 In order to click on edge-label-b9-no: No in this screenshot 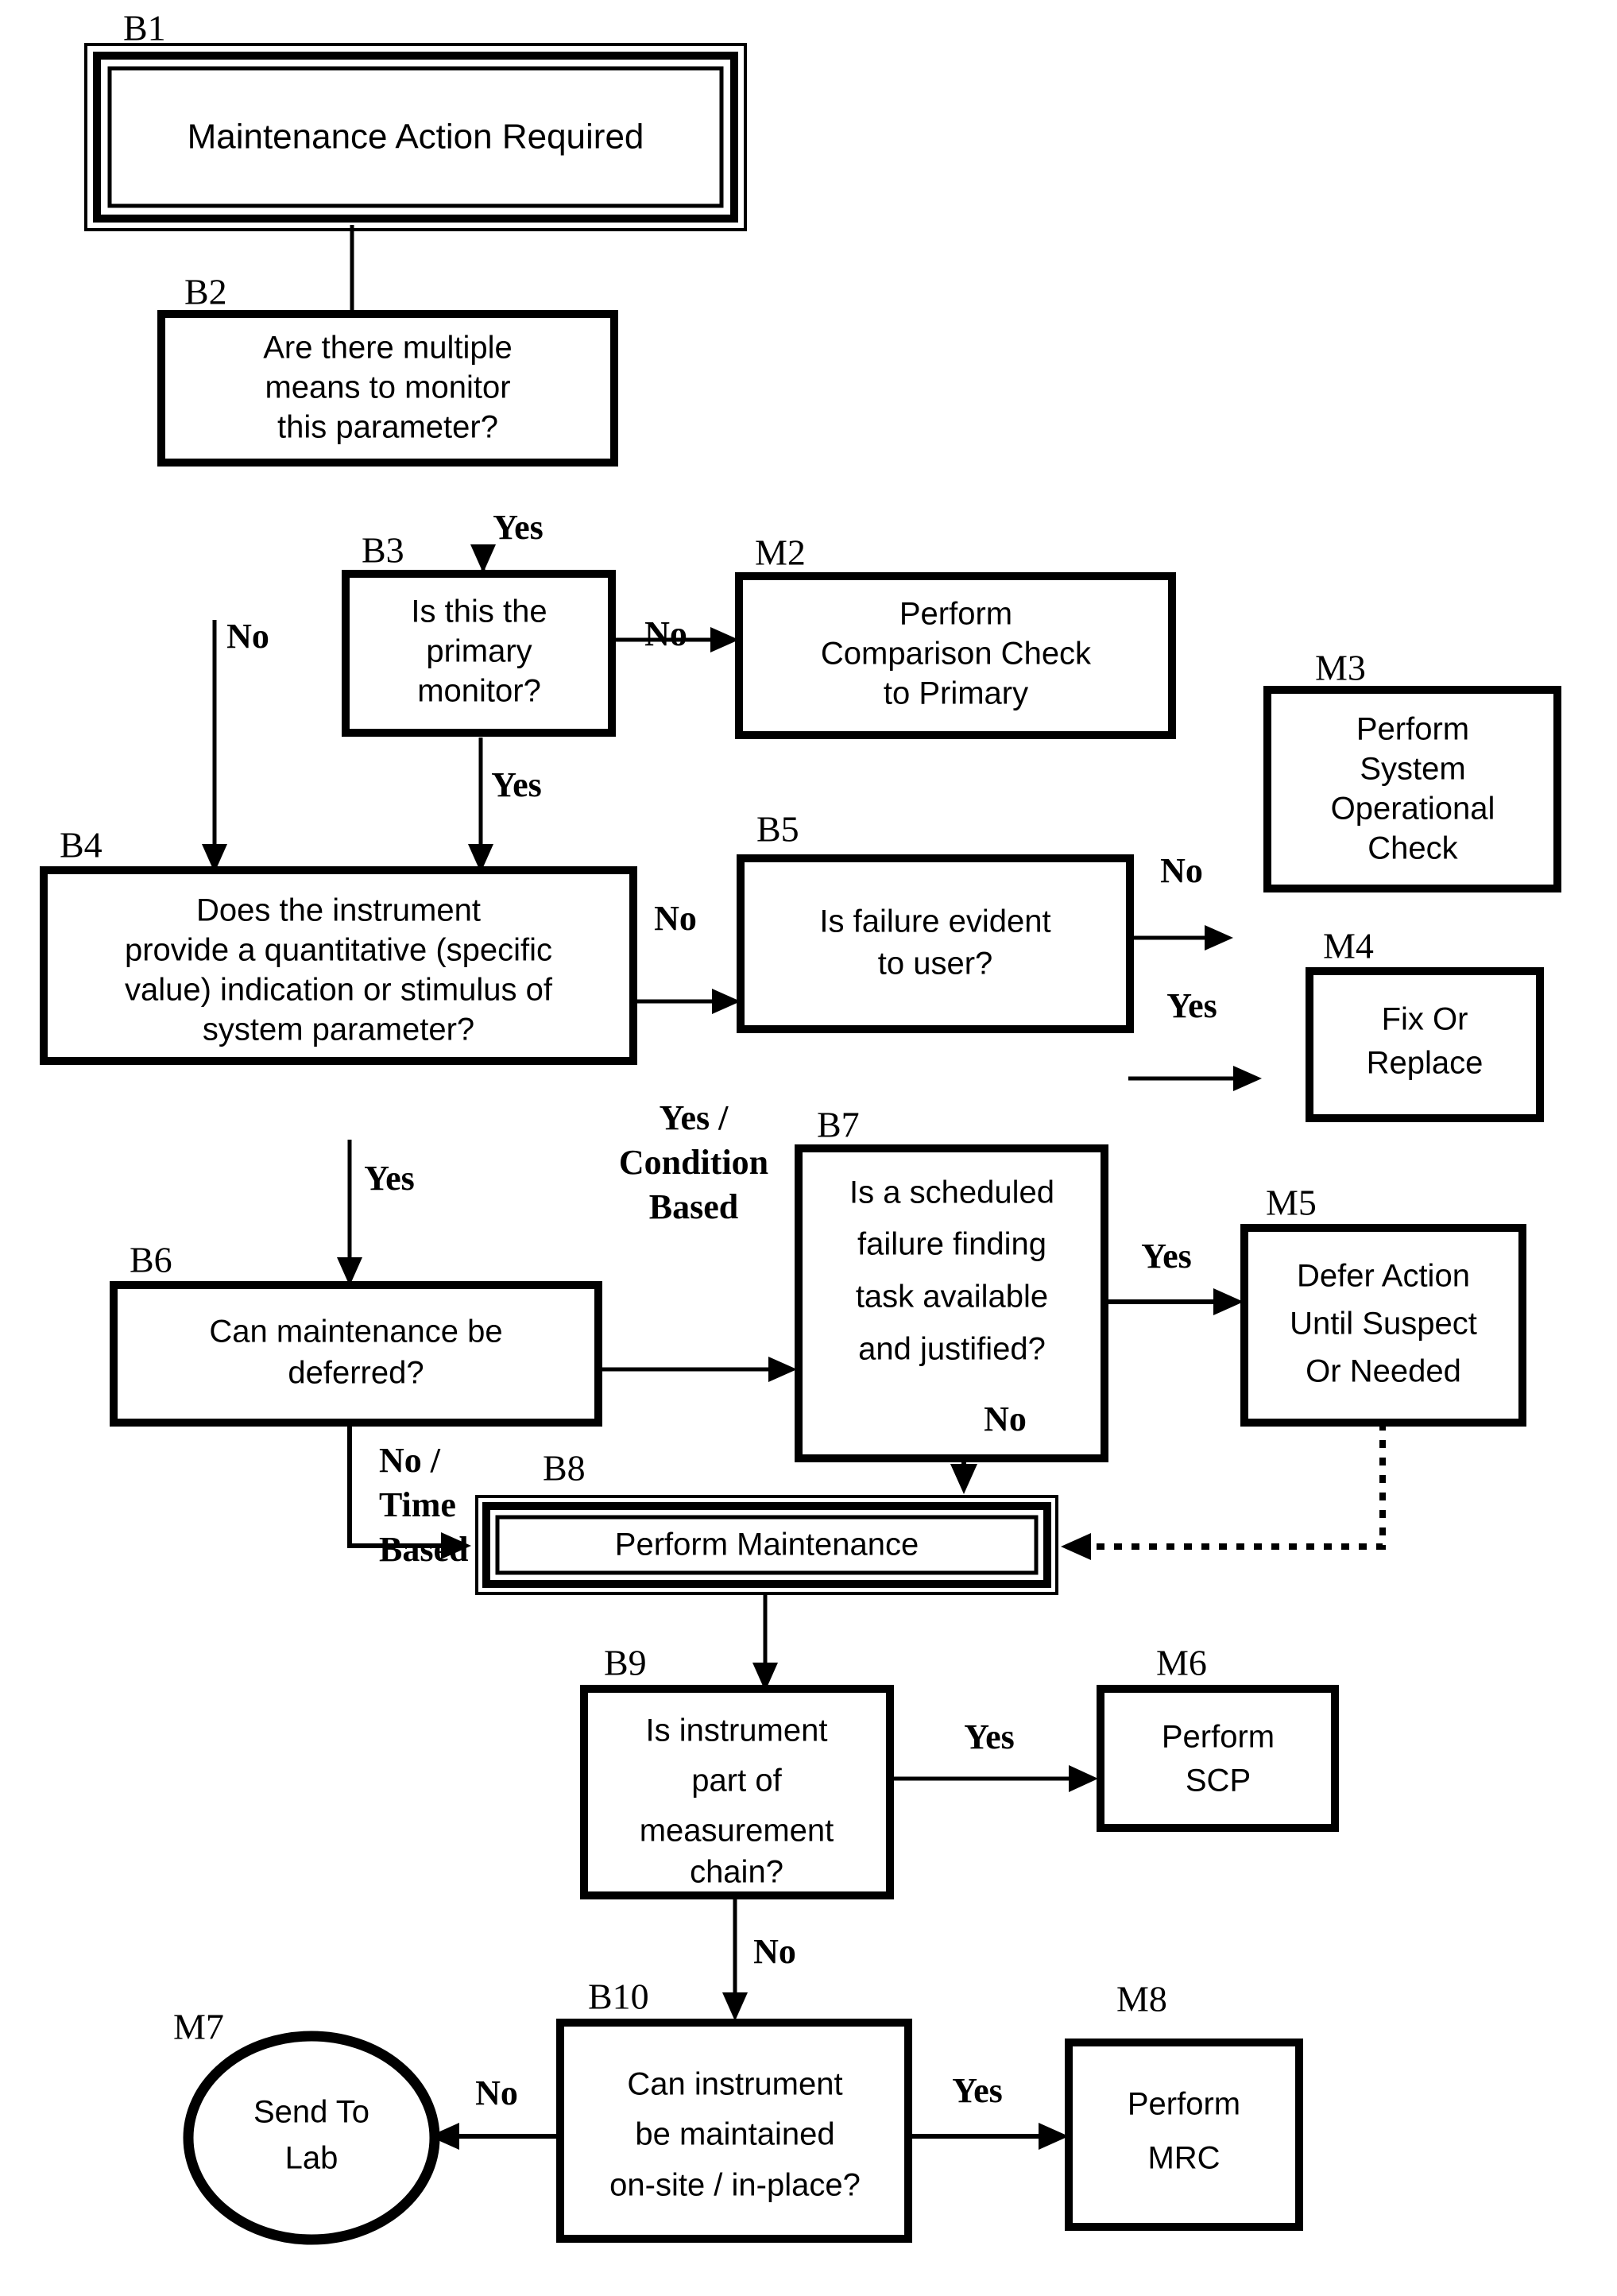, I will do `click(774, 1951)`.